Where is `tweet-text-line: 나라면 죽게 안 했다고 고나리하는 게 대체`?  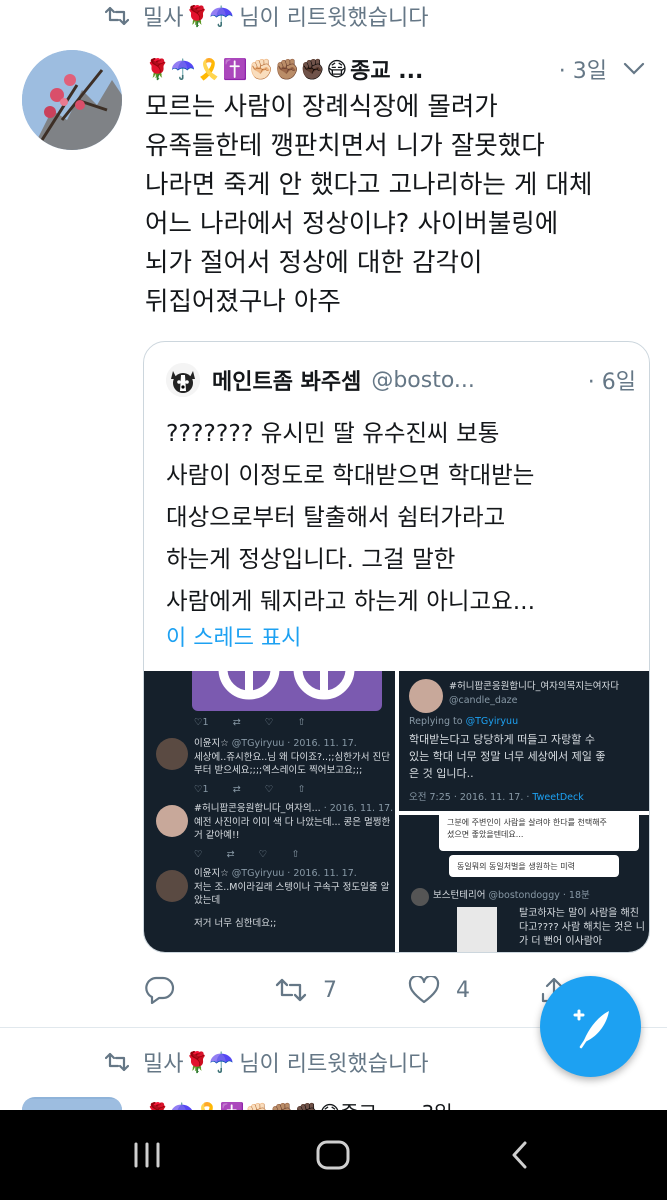
tweet-text-line: 나라면 죽게 안 했다고 고나리하는 게 대체 is located at coordinates (369, 185).